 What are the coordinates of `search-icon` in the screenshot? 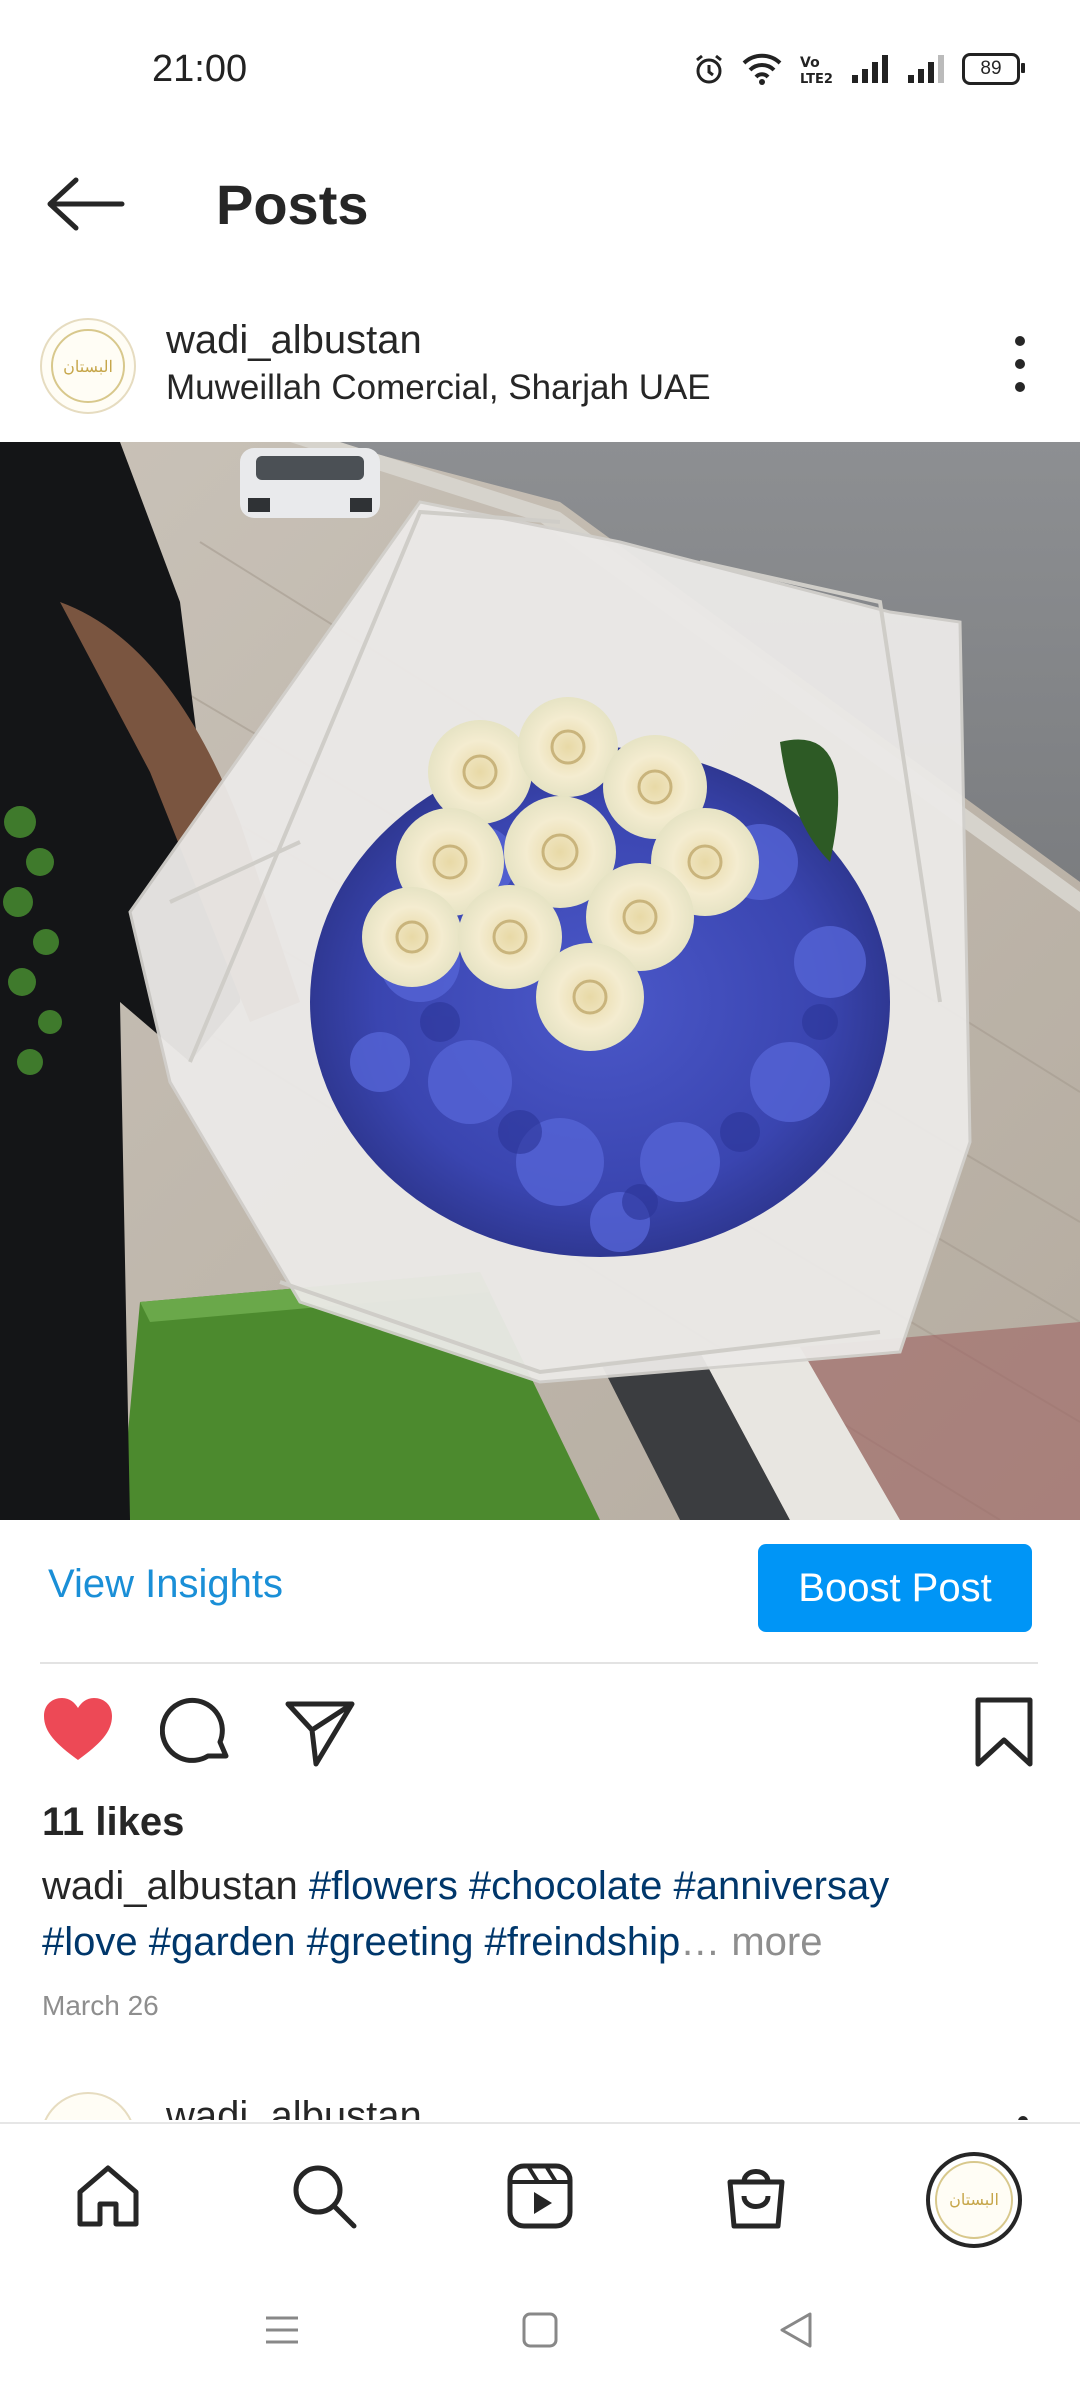 It's located at (325, 2197).